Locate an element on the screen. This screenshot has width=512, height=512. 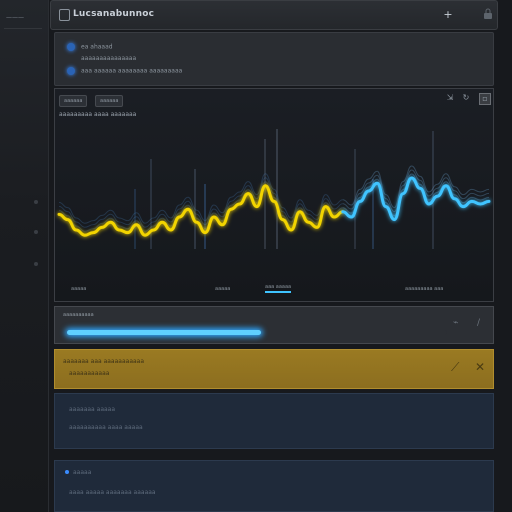
window-title: Lucsanabunnoc is located at coordinates (114, 14).